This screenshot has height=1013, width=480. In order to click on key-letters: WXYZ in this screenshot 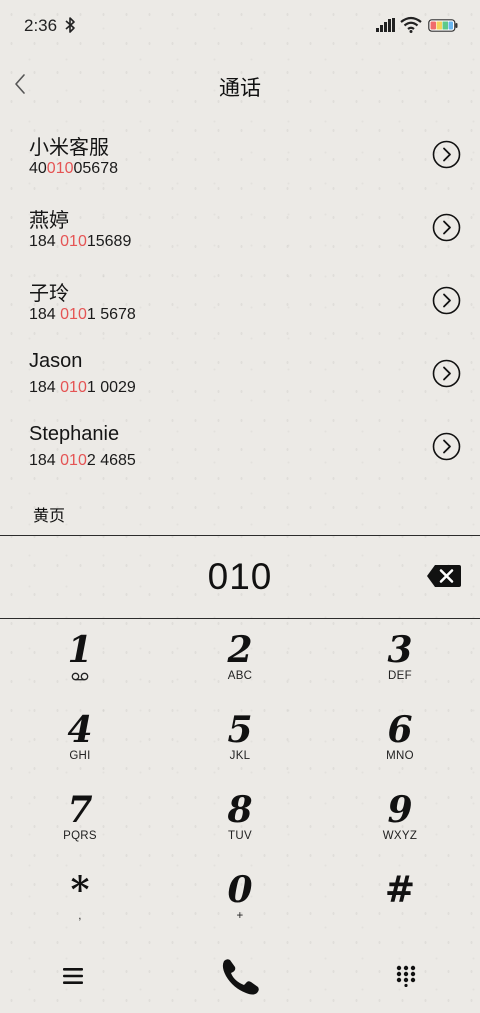, I will do `click(400, 836)`.